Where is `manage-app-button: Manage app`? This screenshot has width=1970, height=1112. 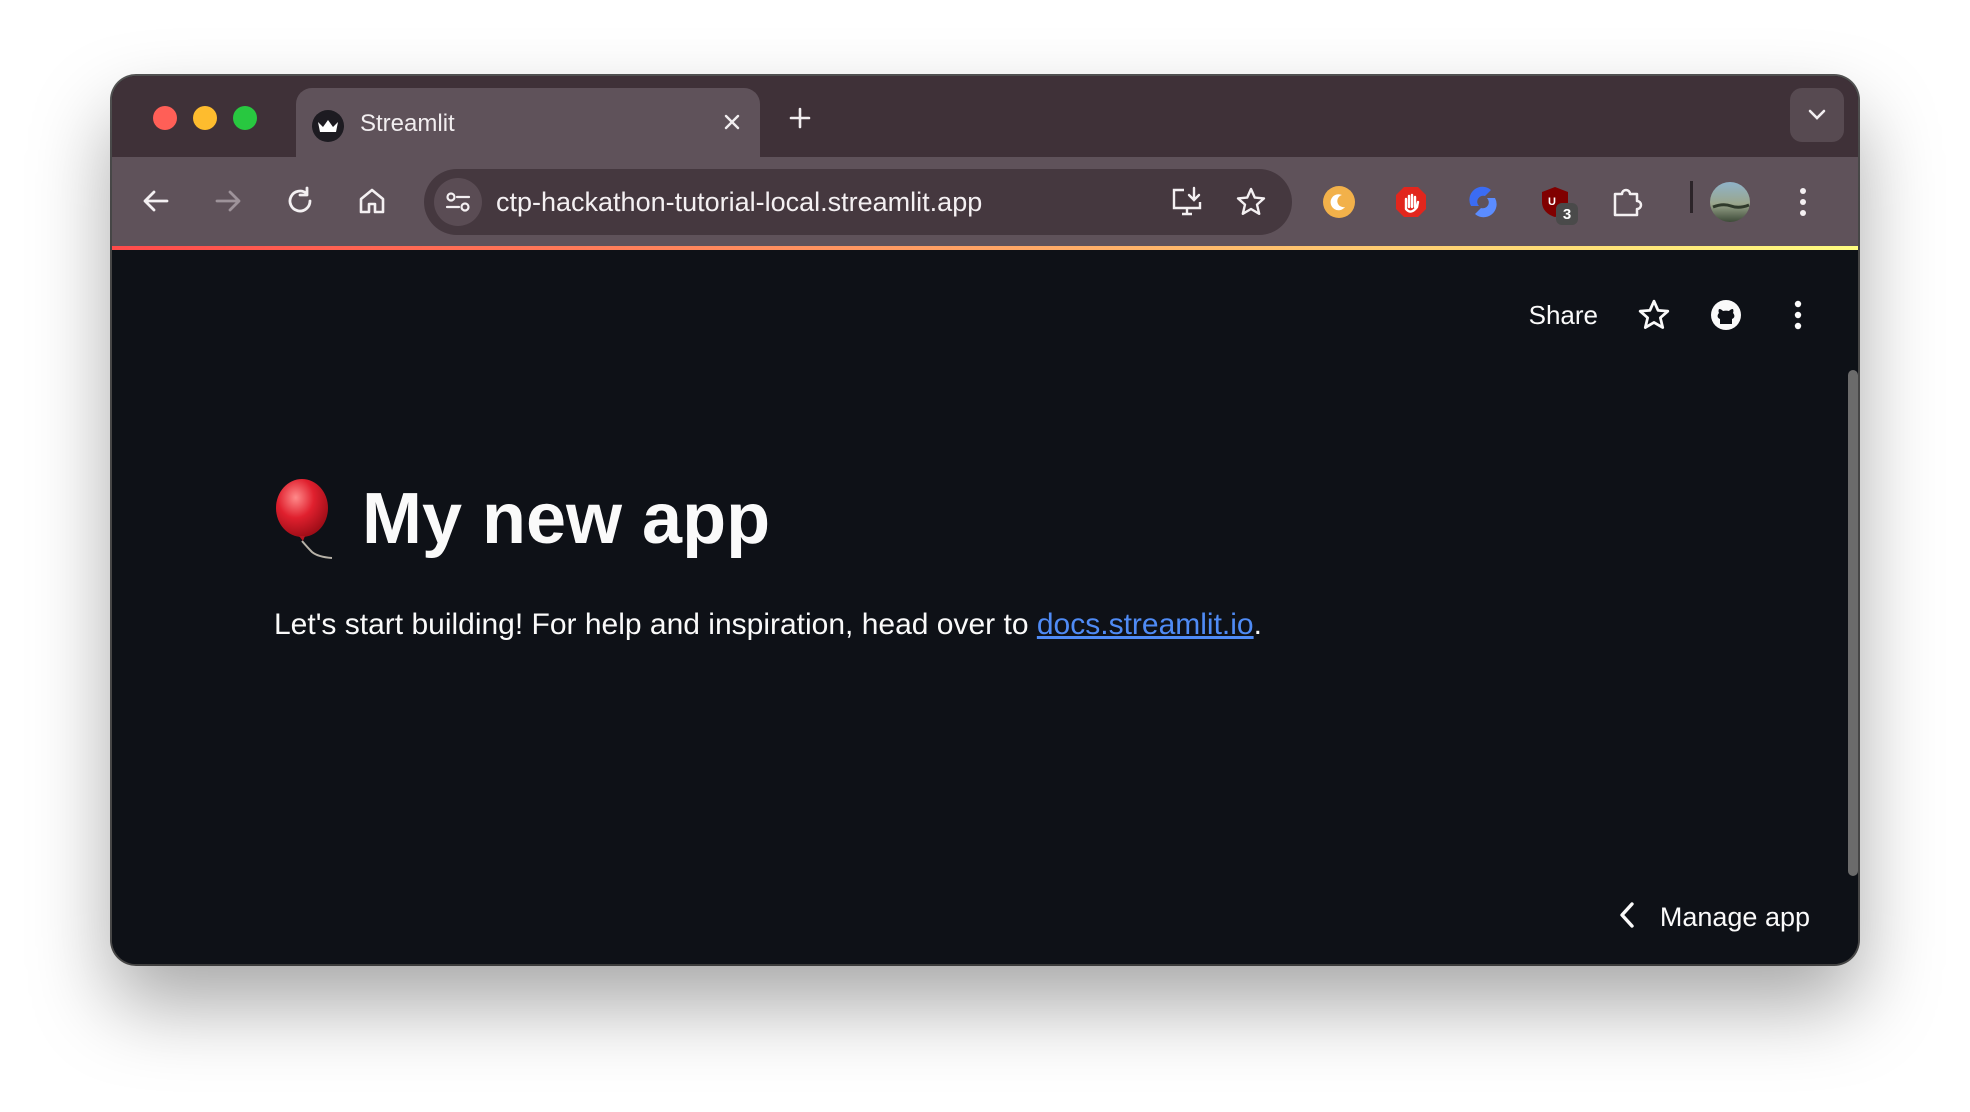
manage-app-button: Manage app is located at coordinates (1714, 917).